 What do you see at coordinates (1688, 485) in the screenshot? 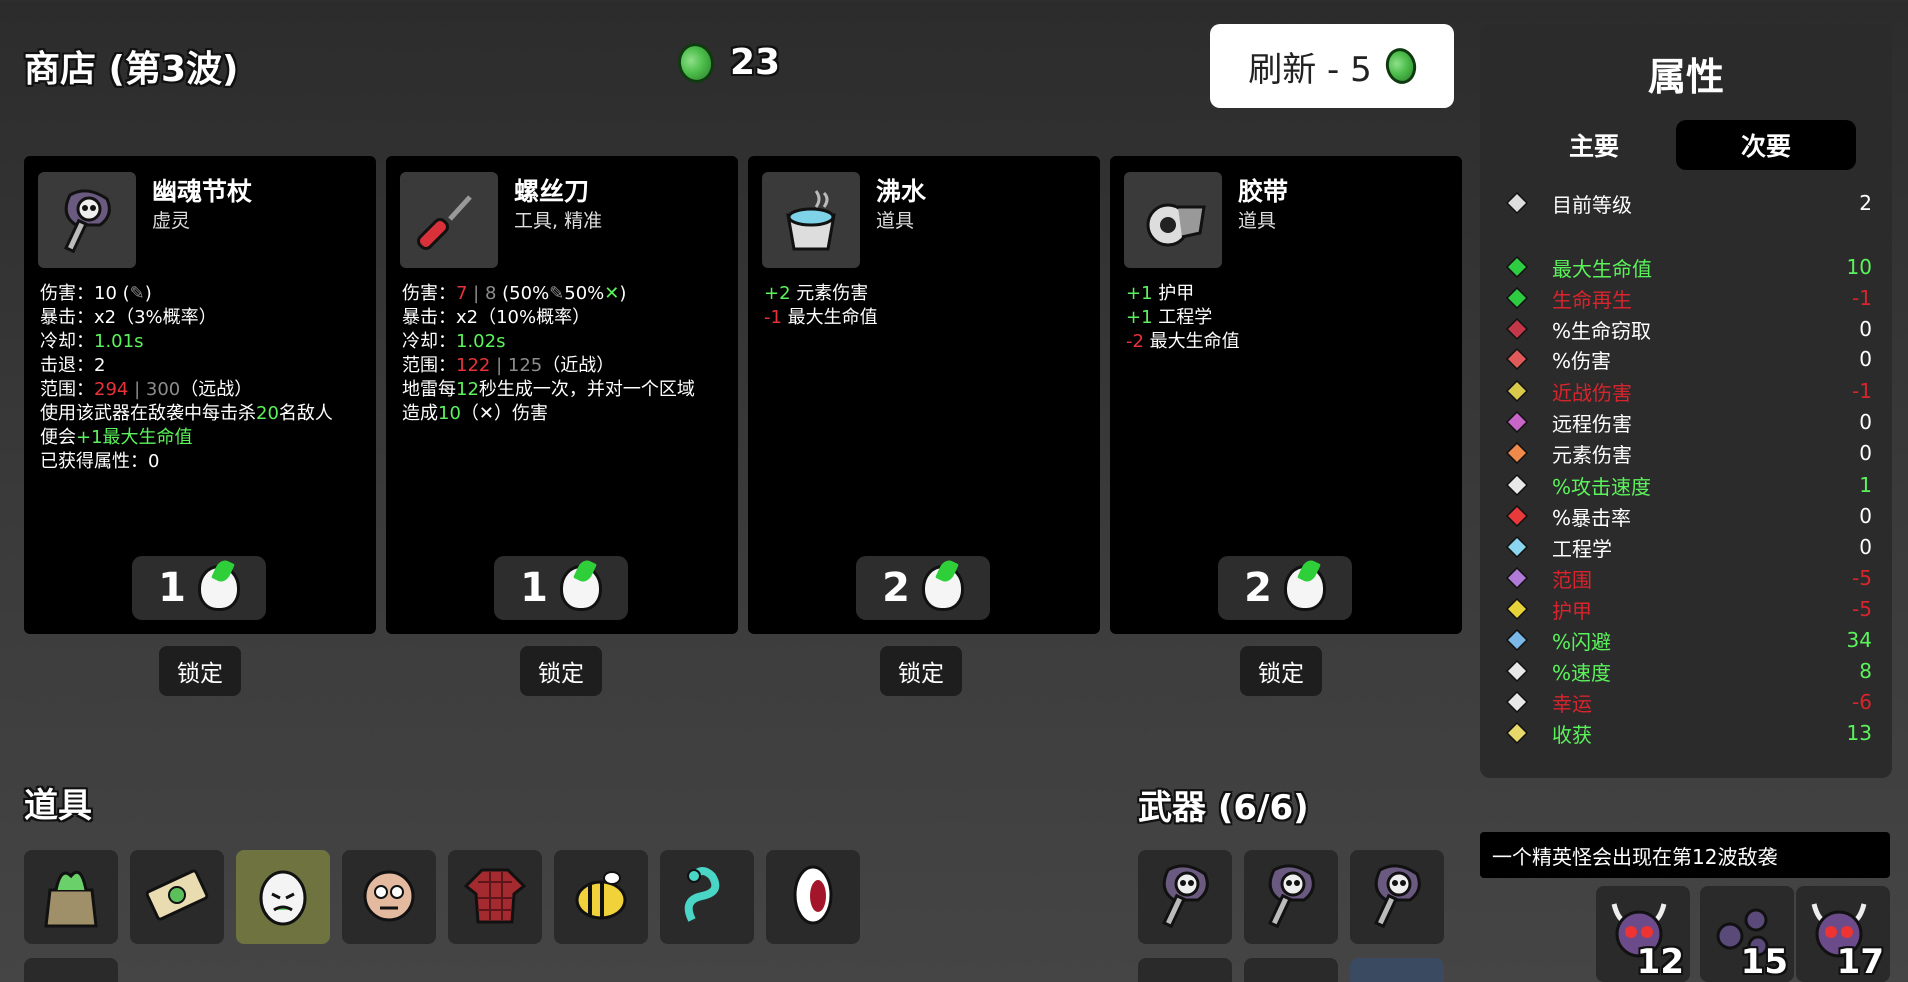
I see `stat-row: %攻击速度 1` at bounding box center [1688, 485].